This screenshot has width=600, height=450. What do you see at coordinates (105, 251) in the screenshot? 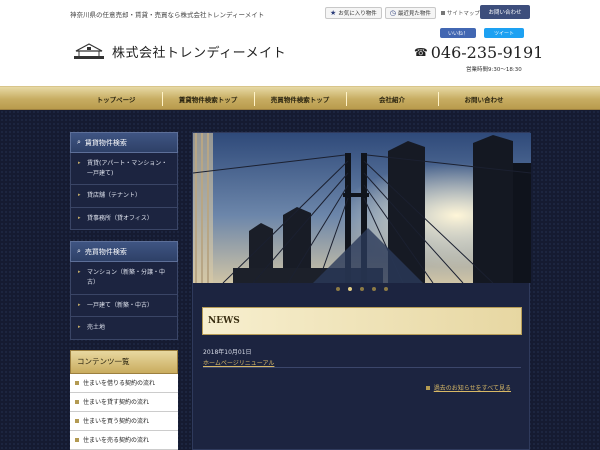
I see `sale-search-title: 売買物件検索` at bounding box center [105, 251].